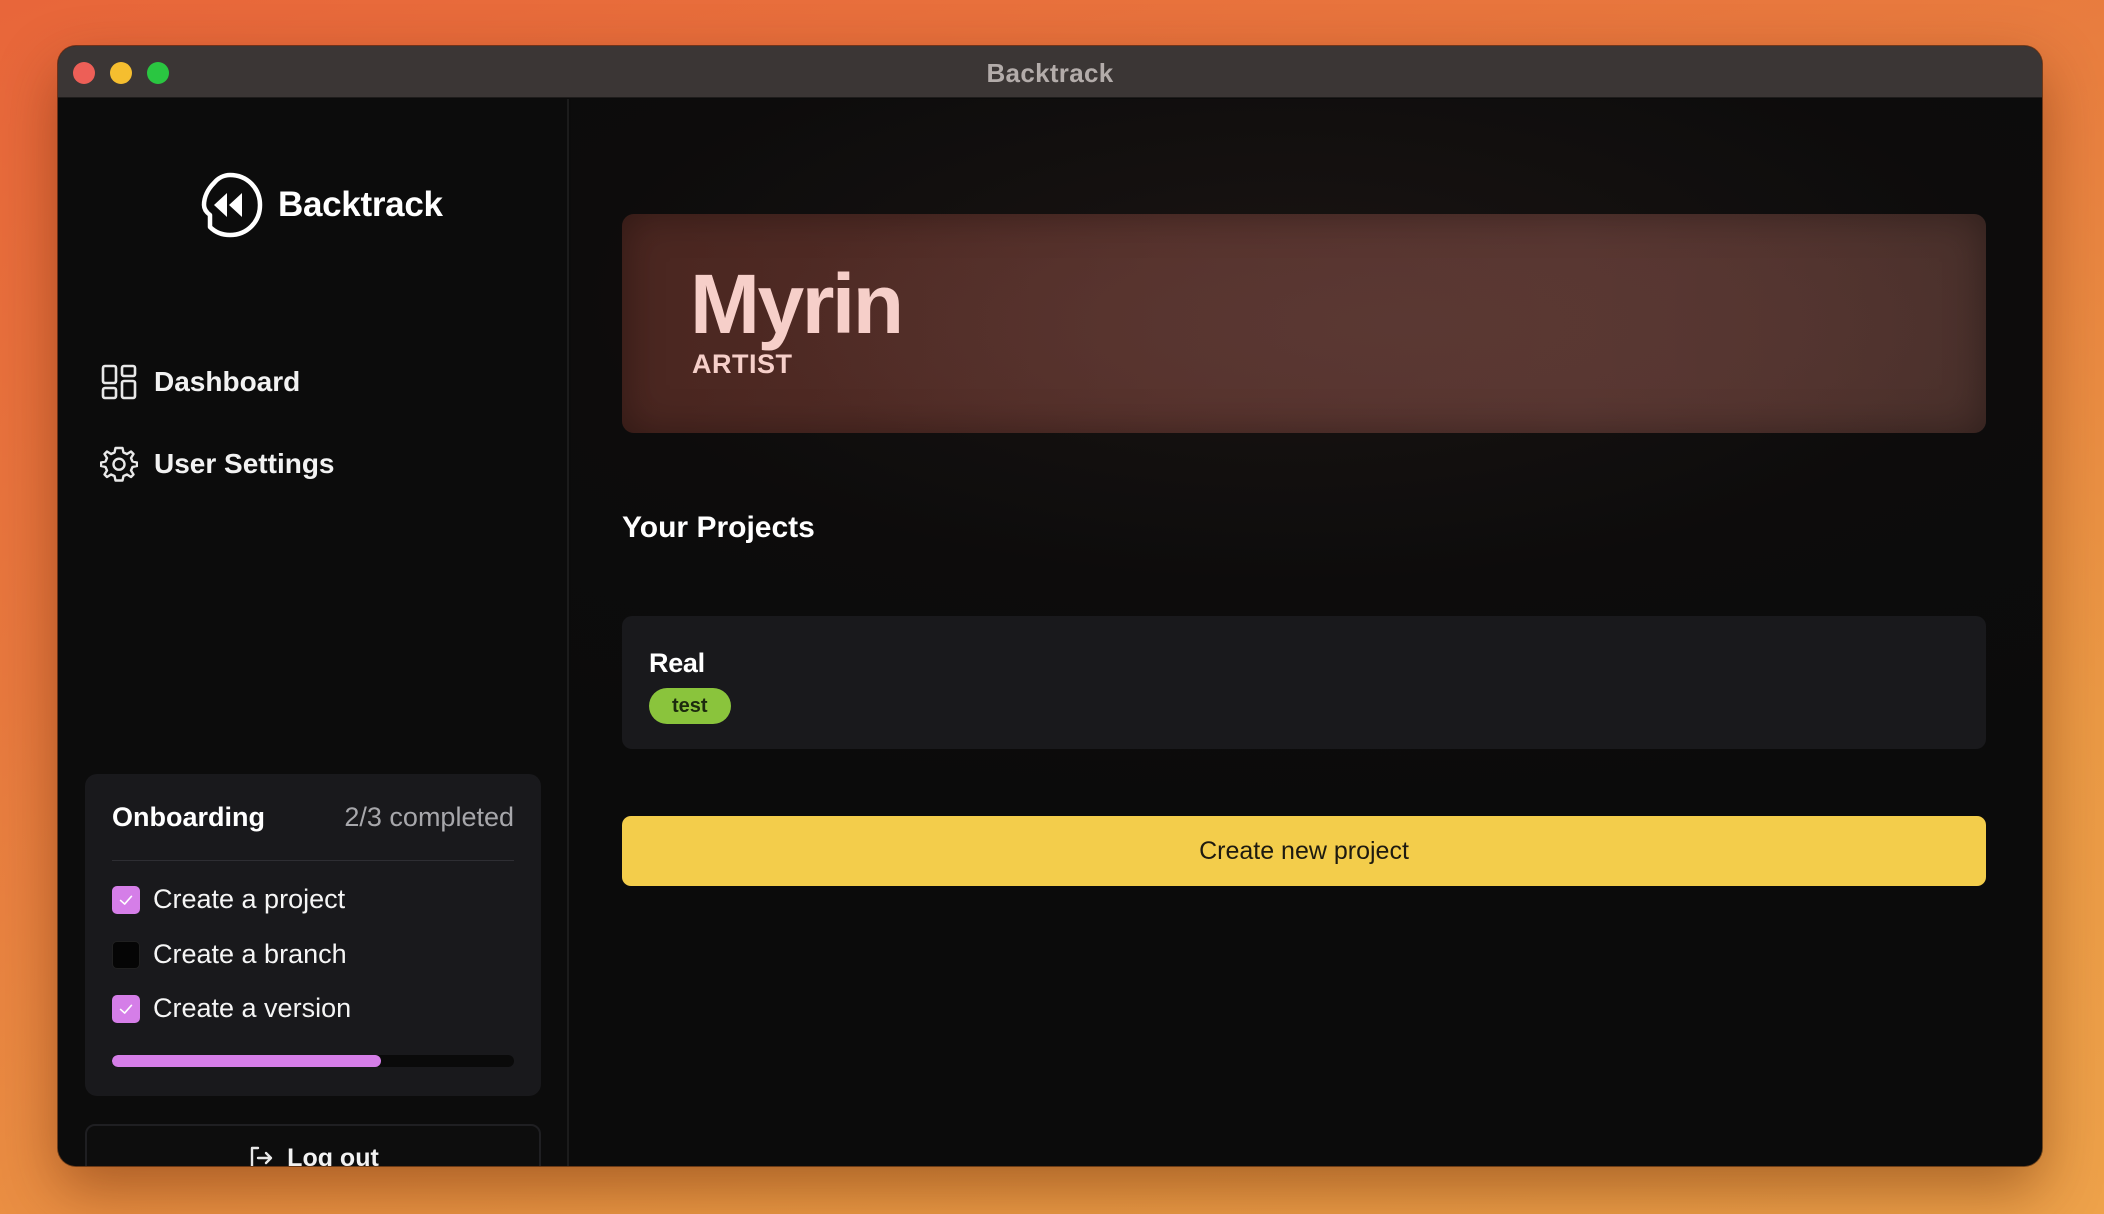 The image size is (2104, 1214). Describe the element at coordinates (690, 706) in the screenshot. I see `project-tag: test` at that location.